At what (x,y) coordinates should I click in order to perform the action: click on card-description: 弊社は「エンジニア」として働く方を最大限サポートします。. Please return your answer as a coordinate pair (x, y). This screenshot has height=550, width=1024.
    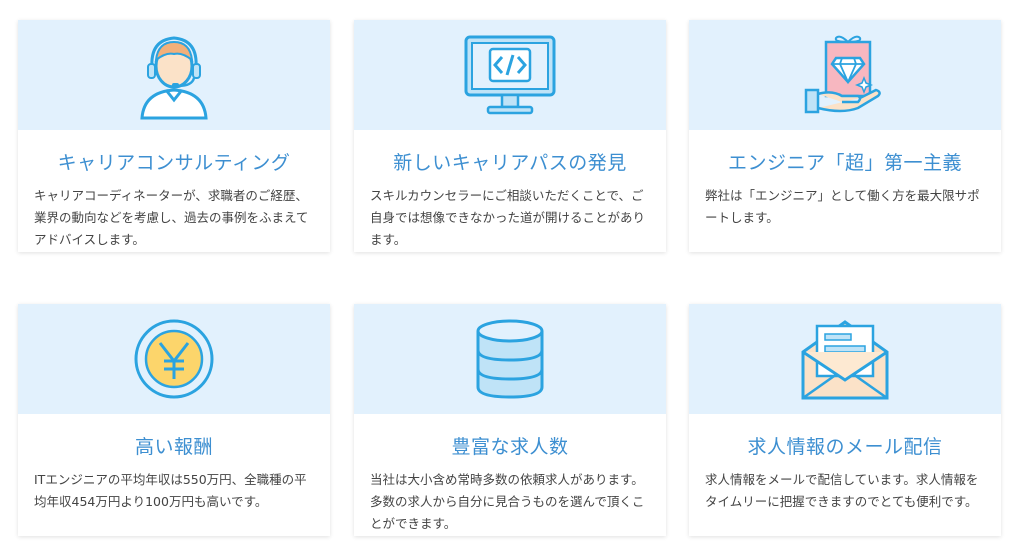
    Looking at the image, I should click on (842, 206).